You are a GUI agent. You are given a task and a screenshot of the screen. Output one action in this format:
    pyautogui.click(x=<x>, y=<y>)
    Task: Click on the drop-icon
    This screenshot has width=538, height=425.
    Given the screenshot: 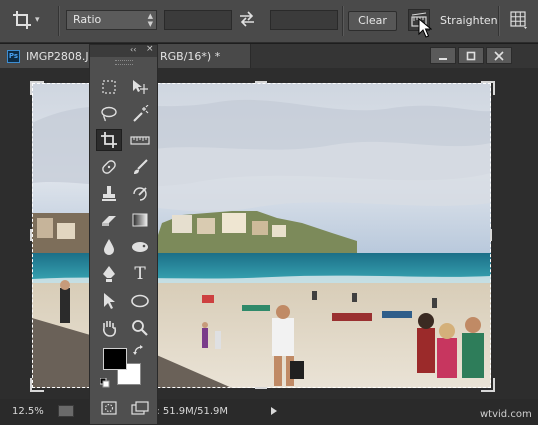 What is the action you would take?
    pyautogui.click(x=109, y=247)
    